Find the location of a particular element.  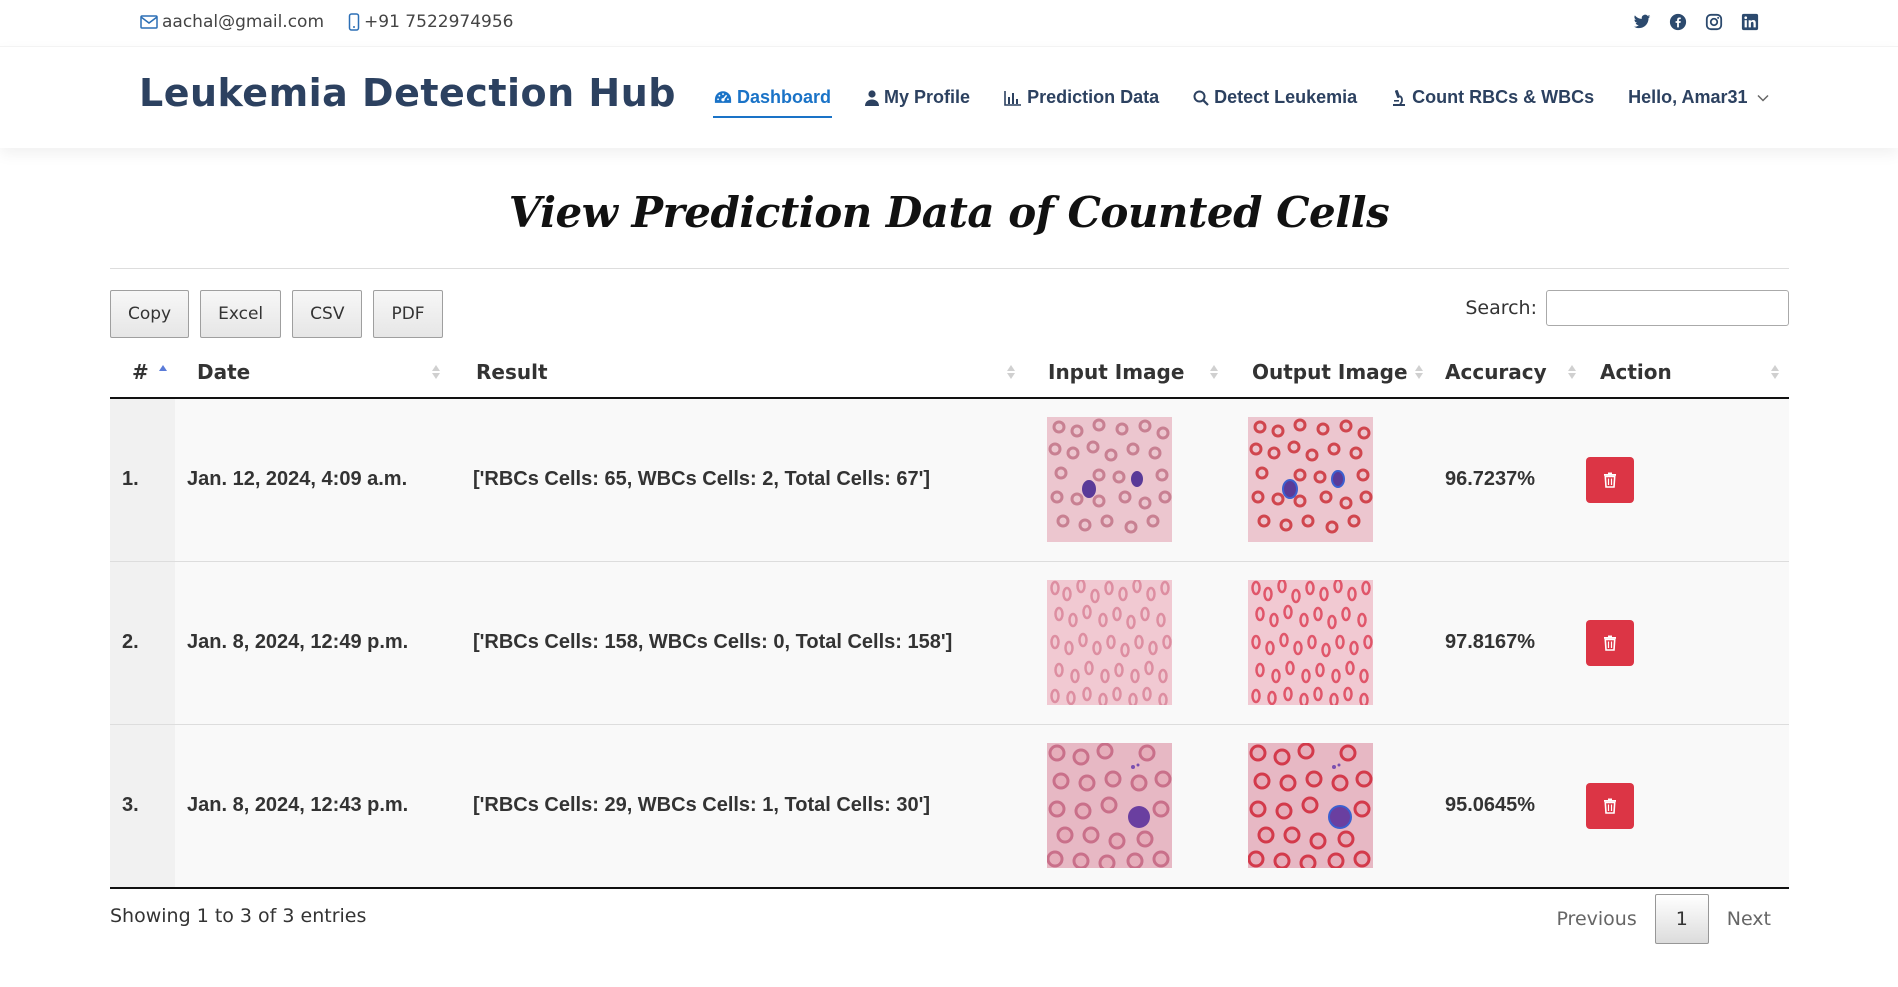

column-header-date: Date is located at coordinates (312, 373).